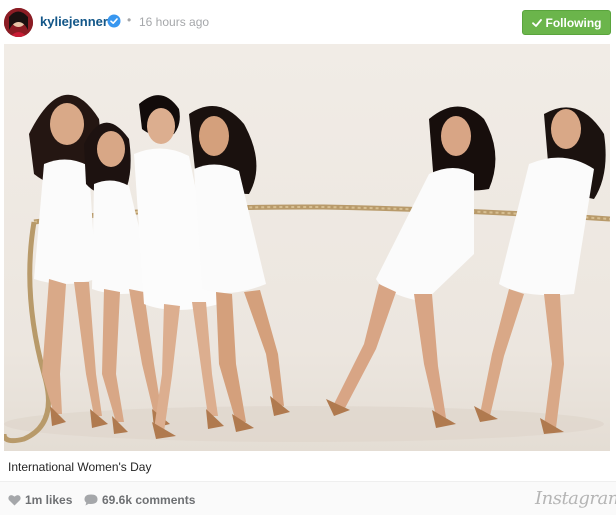  I want to click on comments-label: 69.6k comments, so click(149, 500).